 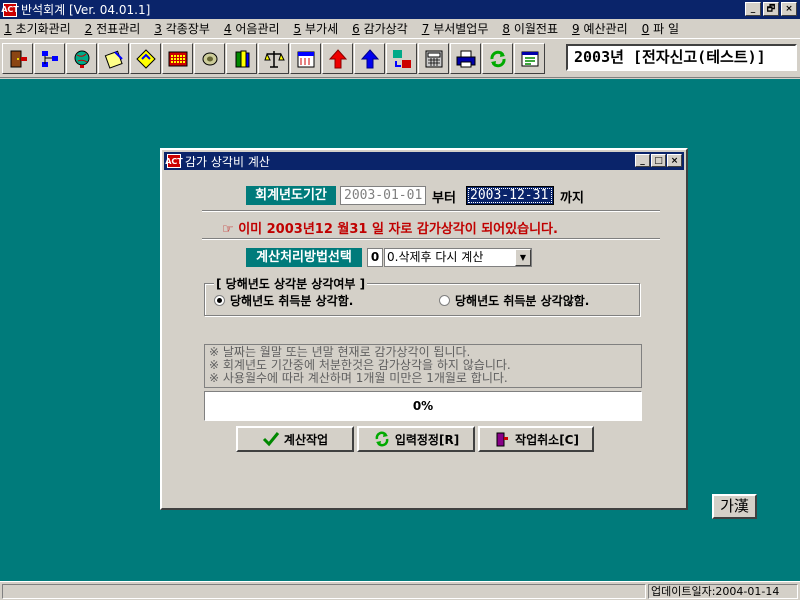 I want to click on group-title: [ 당해년도 상각분 상각여부 ], so click(x=291, y=283).